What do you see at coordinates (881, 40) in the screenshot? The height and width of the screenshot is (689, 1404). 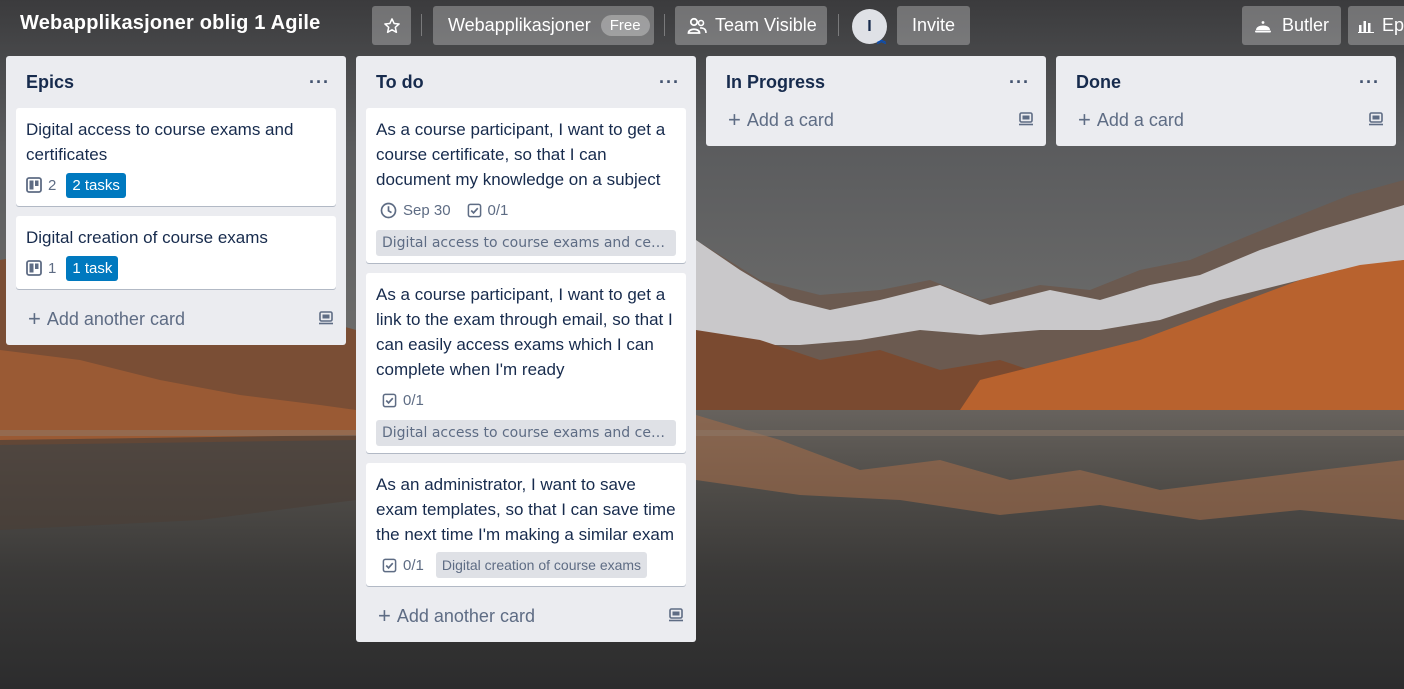 I see `admin-chevron-icon: ︽` at bounding box center [881, 40].